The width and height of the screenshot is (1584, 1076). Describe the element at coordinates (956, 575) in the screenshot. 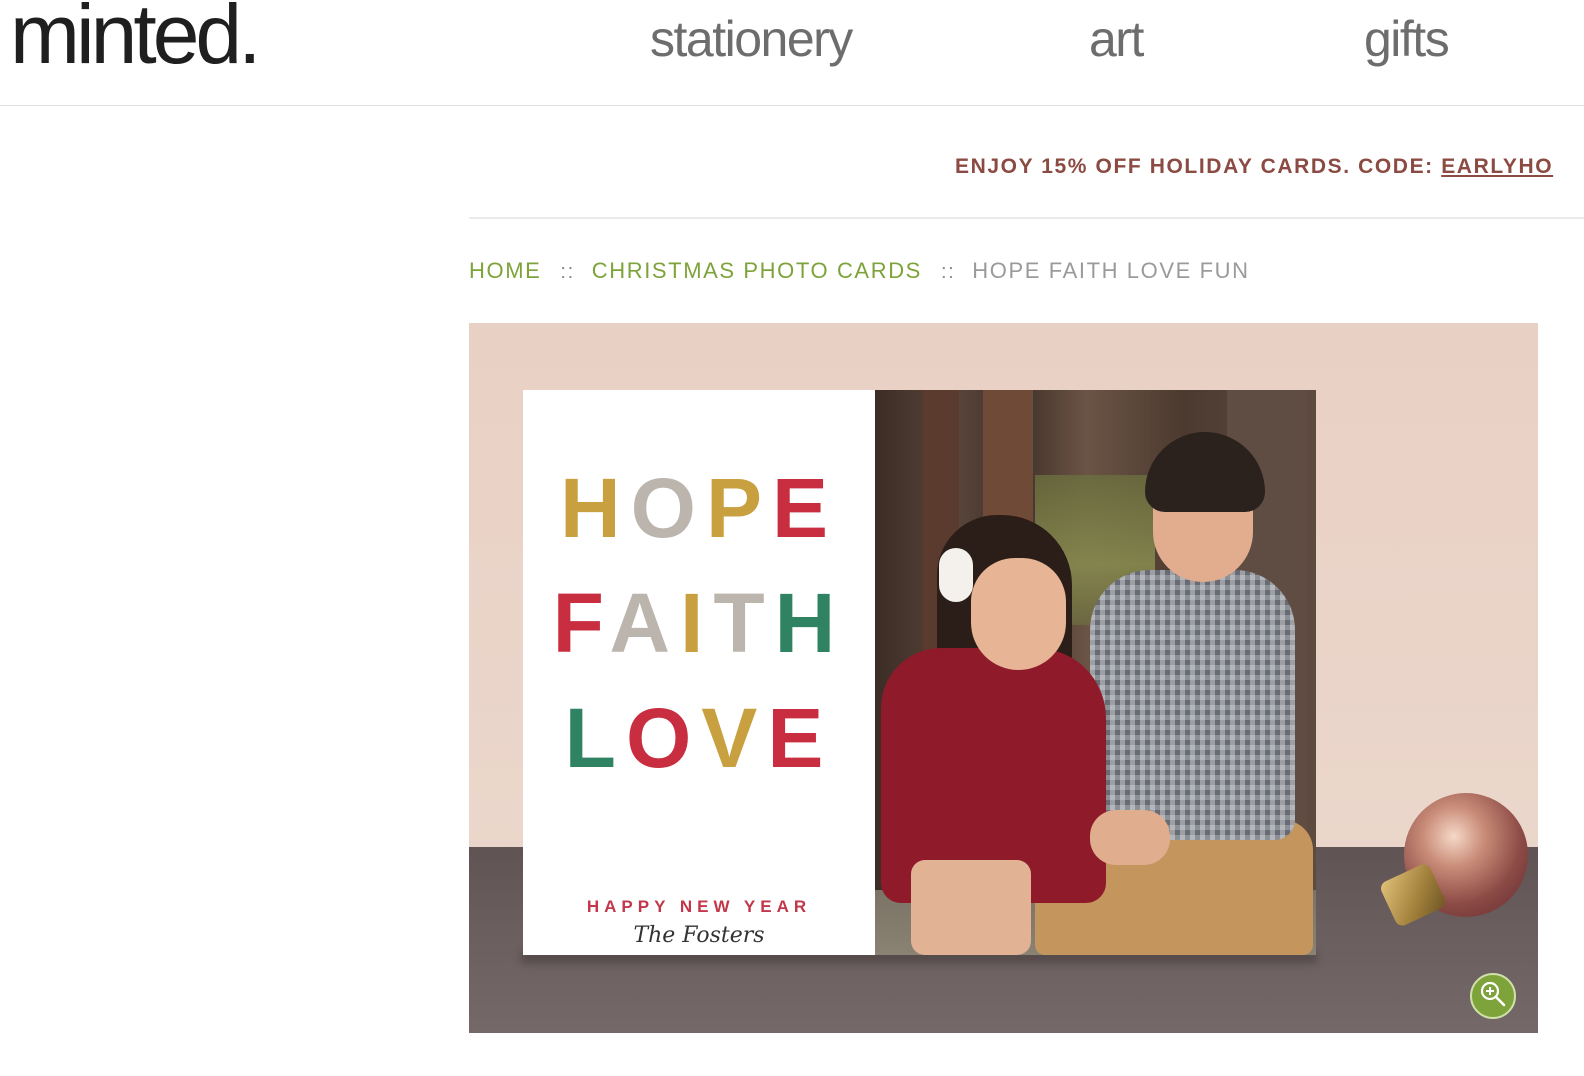

I see `photo-girl-hair-bow` at that location.